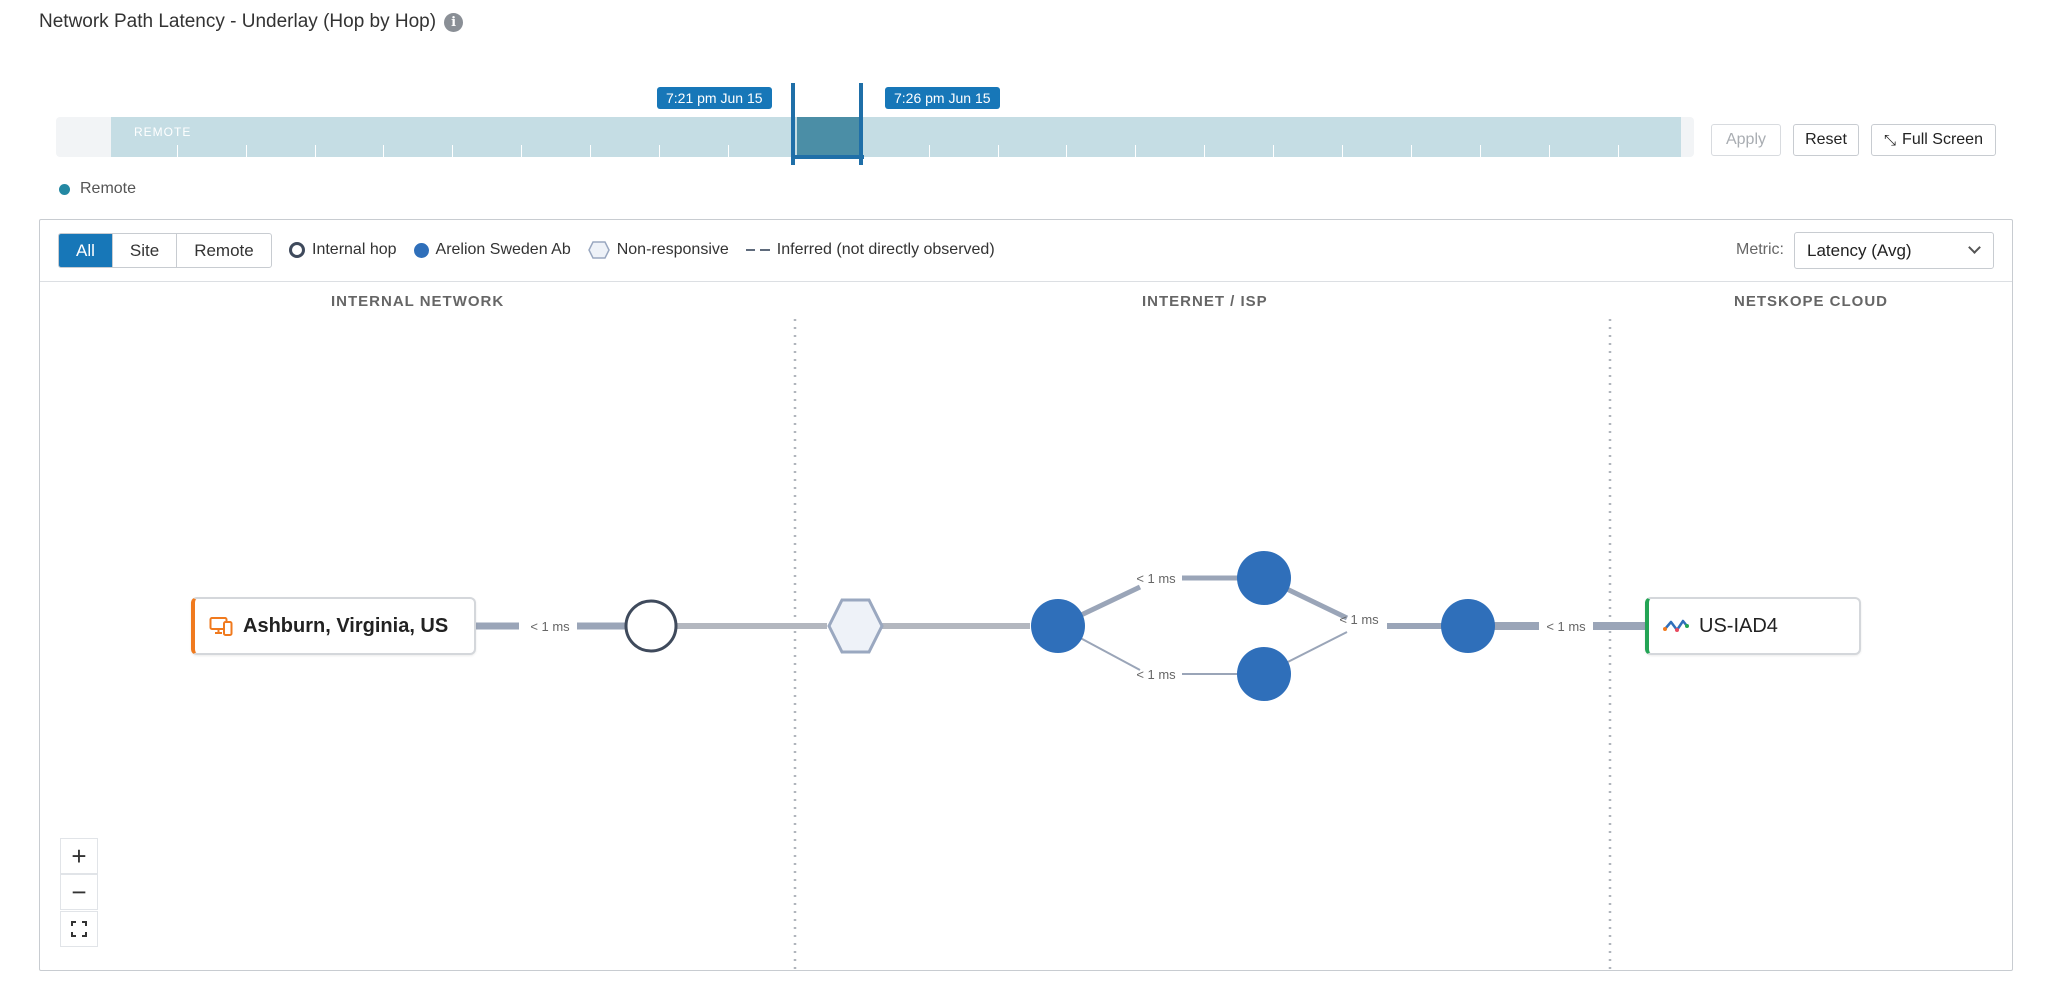 The image size is (2048, 991). What do you see at coordinates (1738, 625) in the screenshot?
I see `destination-node-label: US-IAD4` at bounding box center [1738, 625].